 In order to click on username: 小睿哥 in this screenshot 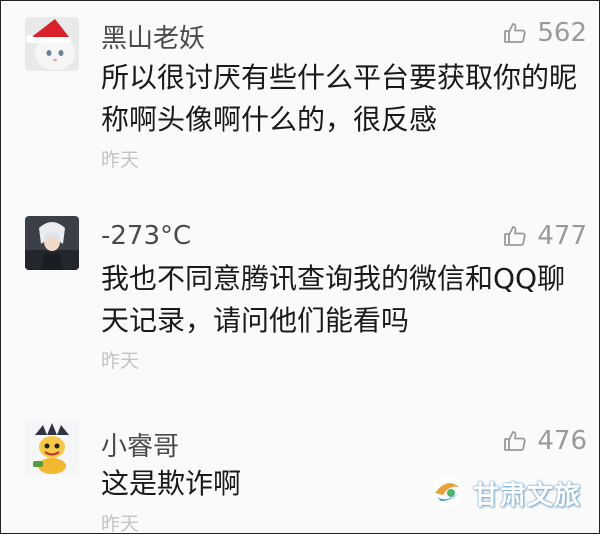, I will do `click(140, 444)`.